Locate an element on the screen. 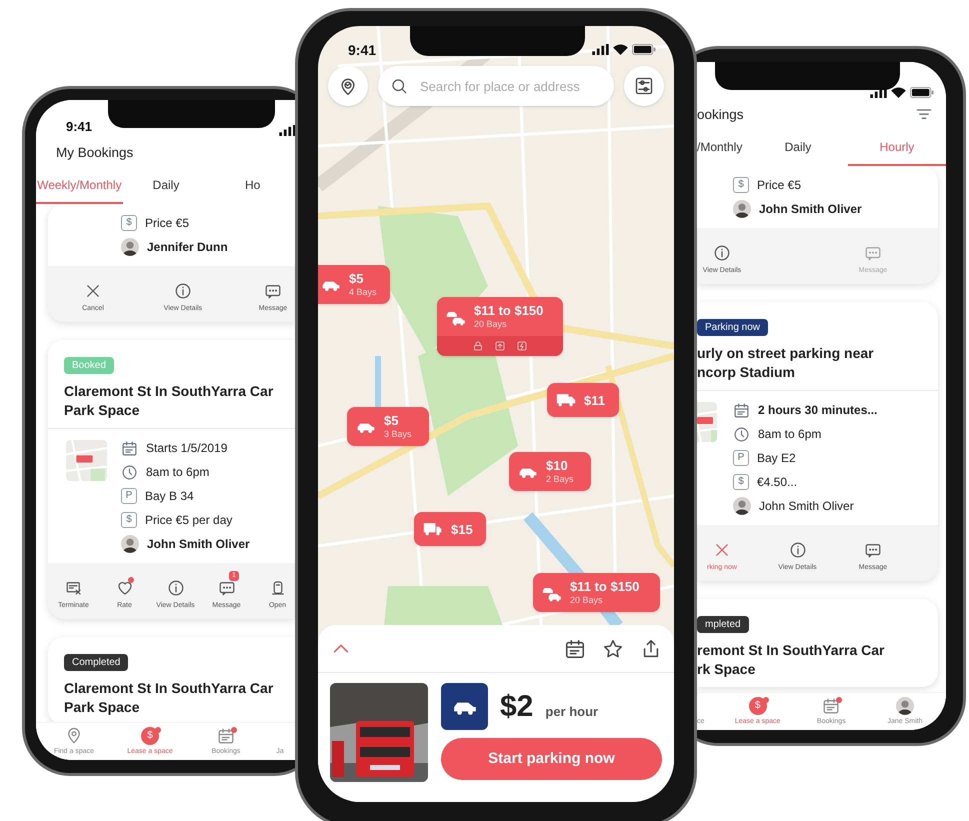  wifi-icon is located at coordinates (898, 92).